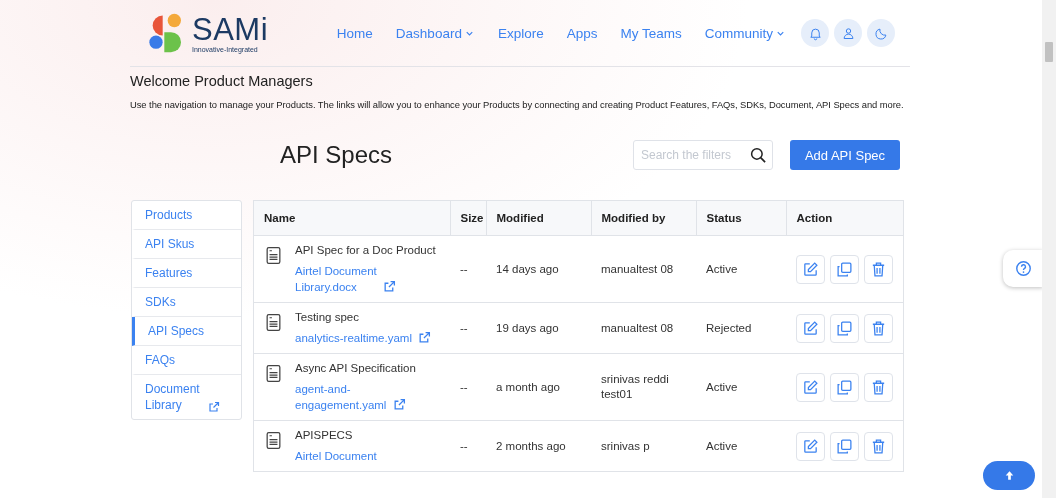  Describe the element at coordinates (186, 360) in the screenshot. I see `sidebar-item: FAQs` at that location.